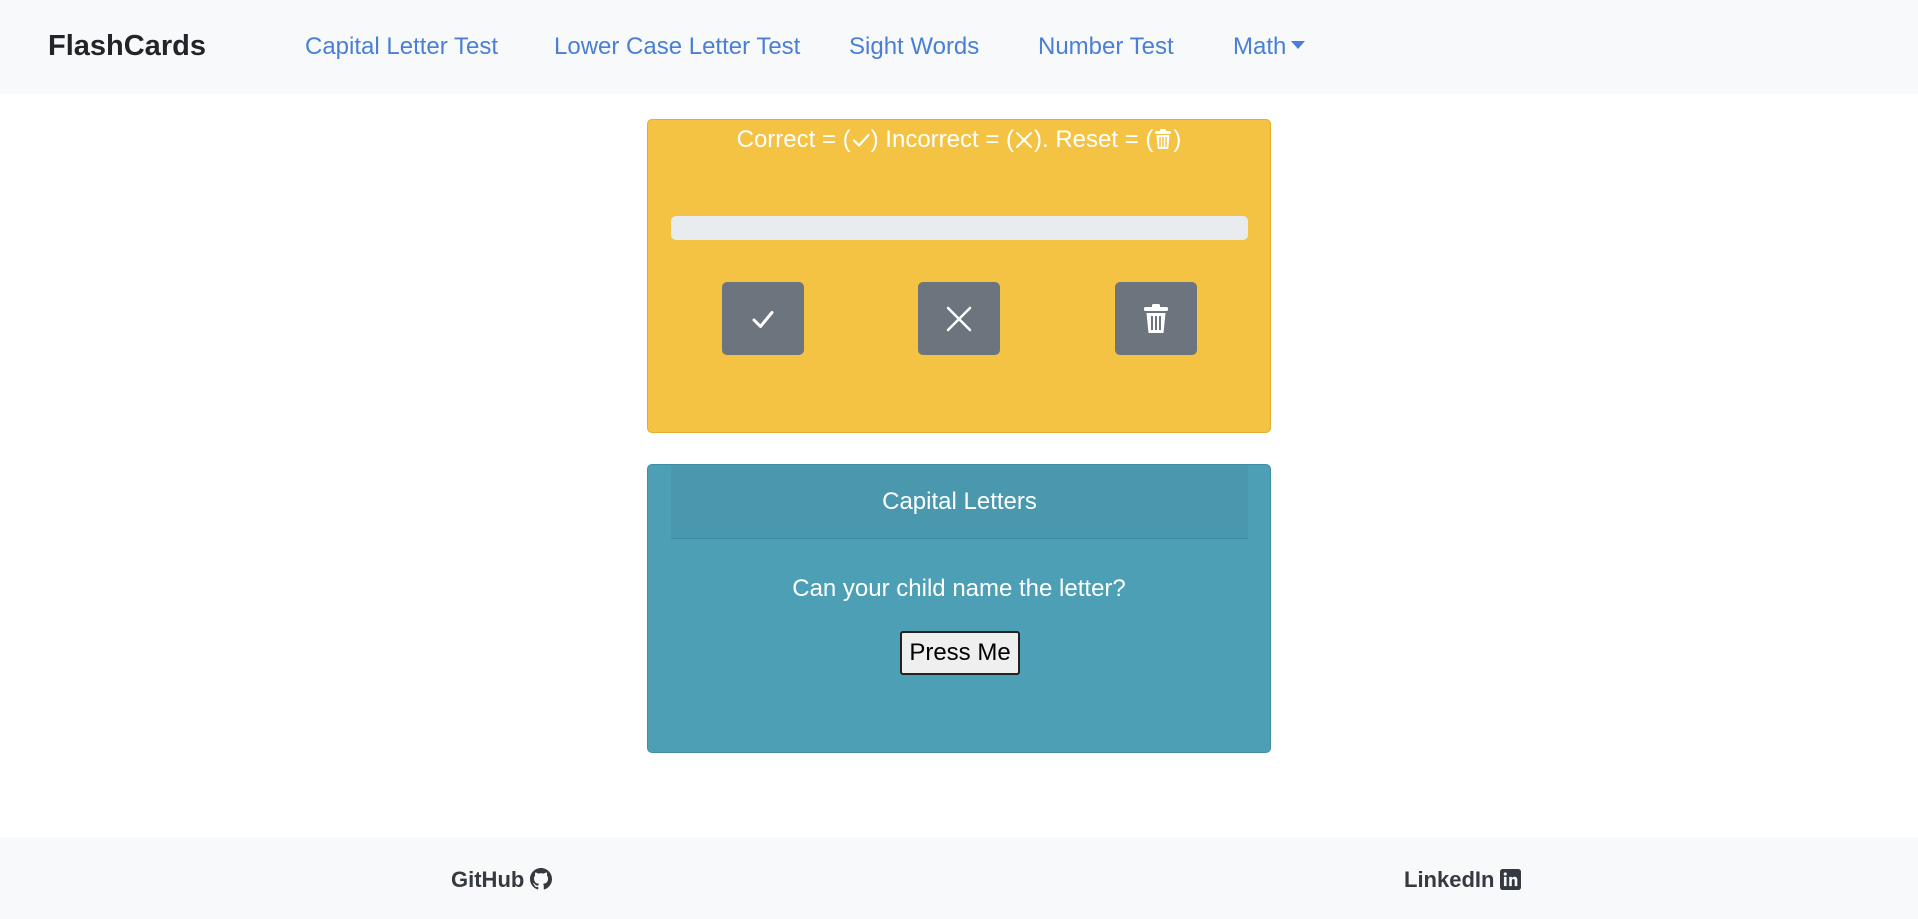 The width and height of the screenshot is (1918, 919). What do you see at coordinates (127, 46) in the screenshot?
I see `brand-link: FlashCards` at bounding box center [127, 46].